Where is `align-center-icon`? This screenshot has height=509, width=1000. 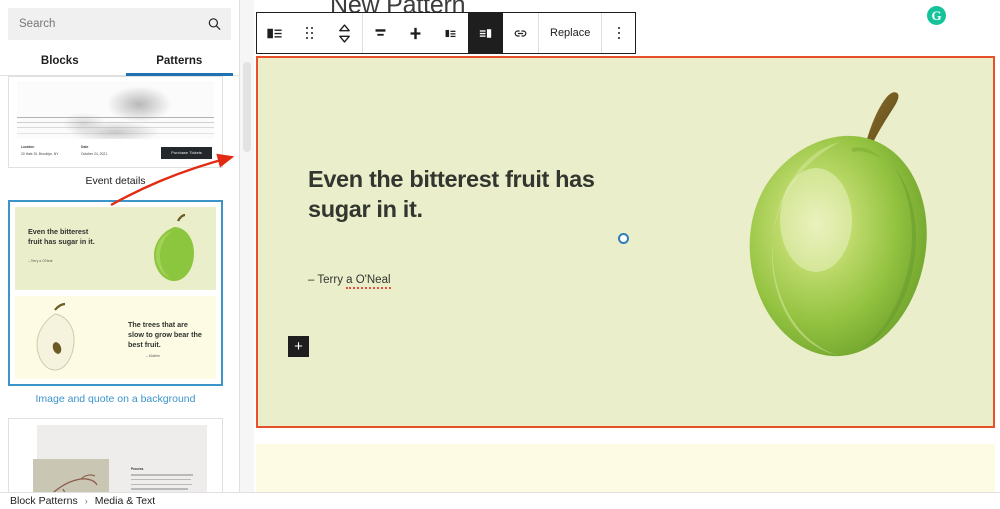
align-center-icon is located at coordinates (415, 33).